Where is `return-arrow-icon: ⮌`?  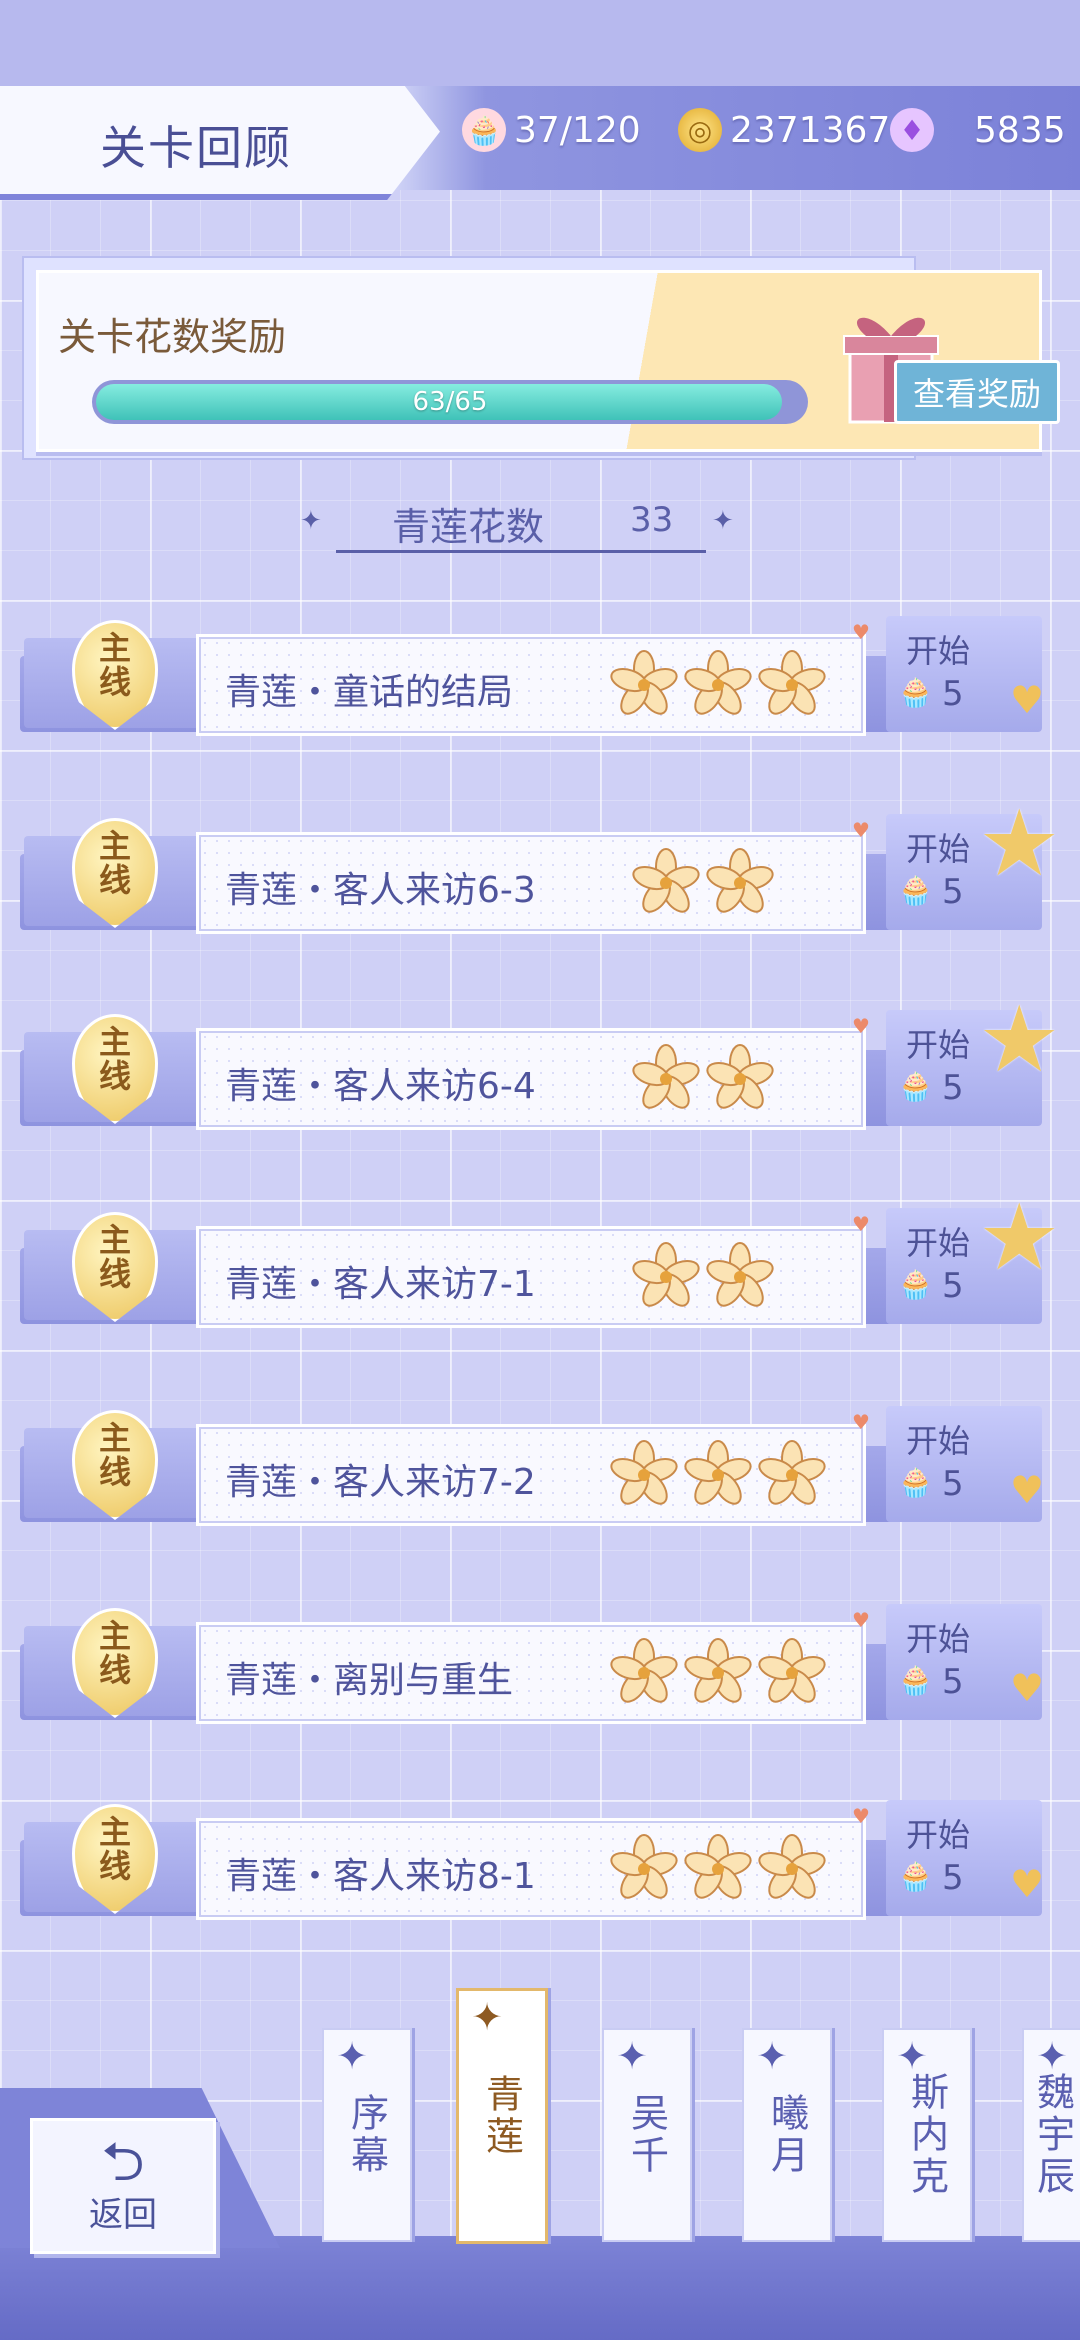 return-arrow-icon: ⮌ is located at coordinates (123, 2161).